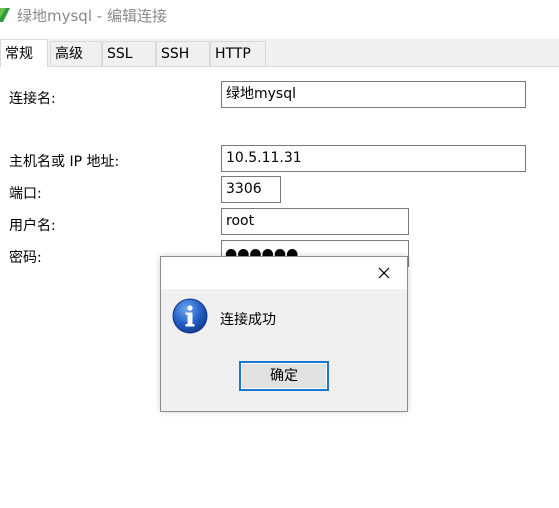 The image size is (559, 508). Describe the element at coordinates (183, 53) in the screenshot. I see `tab-ssh: SSH` at that location.